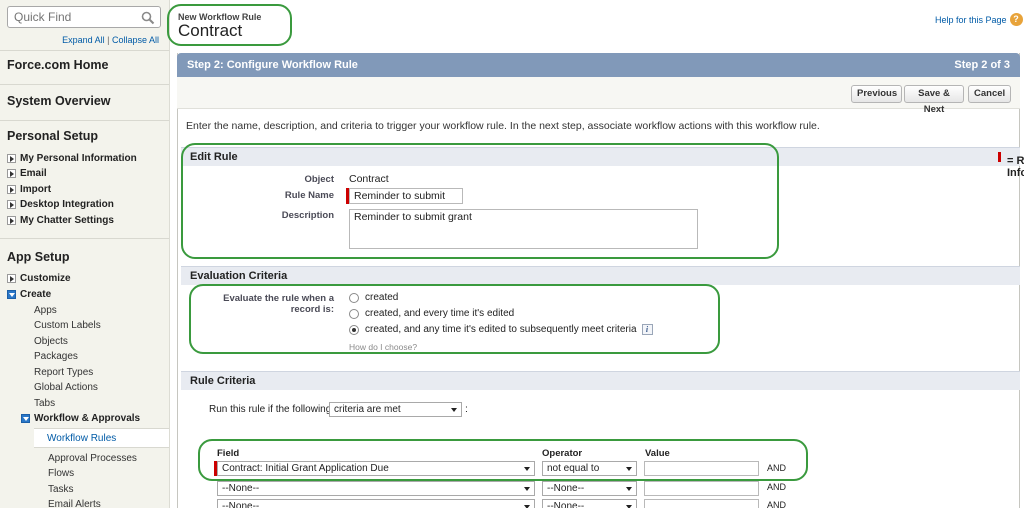 The width and height of the screenshot is (1024, 508). I want to click on eval-option-created-every-edit: created, and every time it's edited, so click(431, 313).